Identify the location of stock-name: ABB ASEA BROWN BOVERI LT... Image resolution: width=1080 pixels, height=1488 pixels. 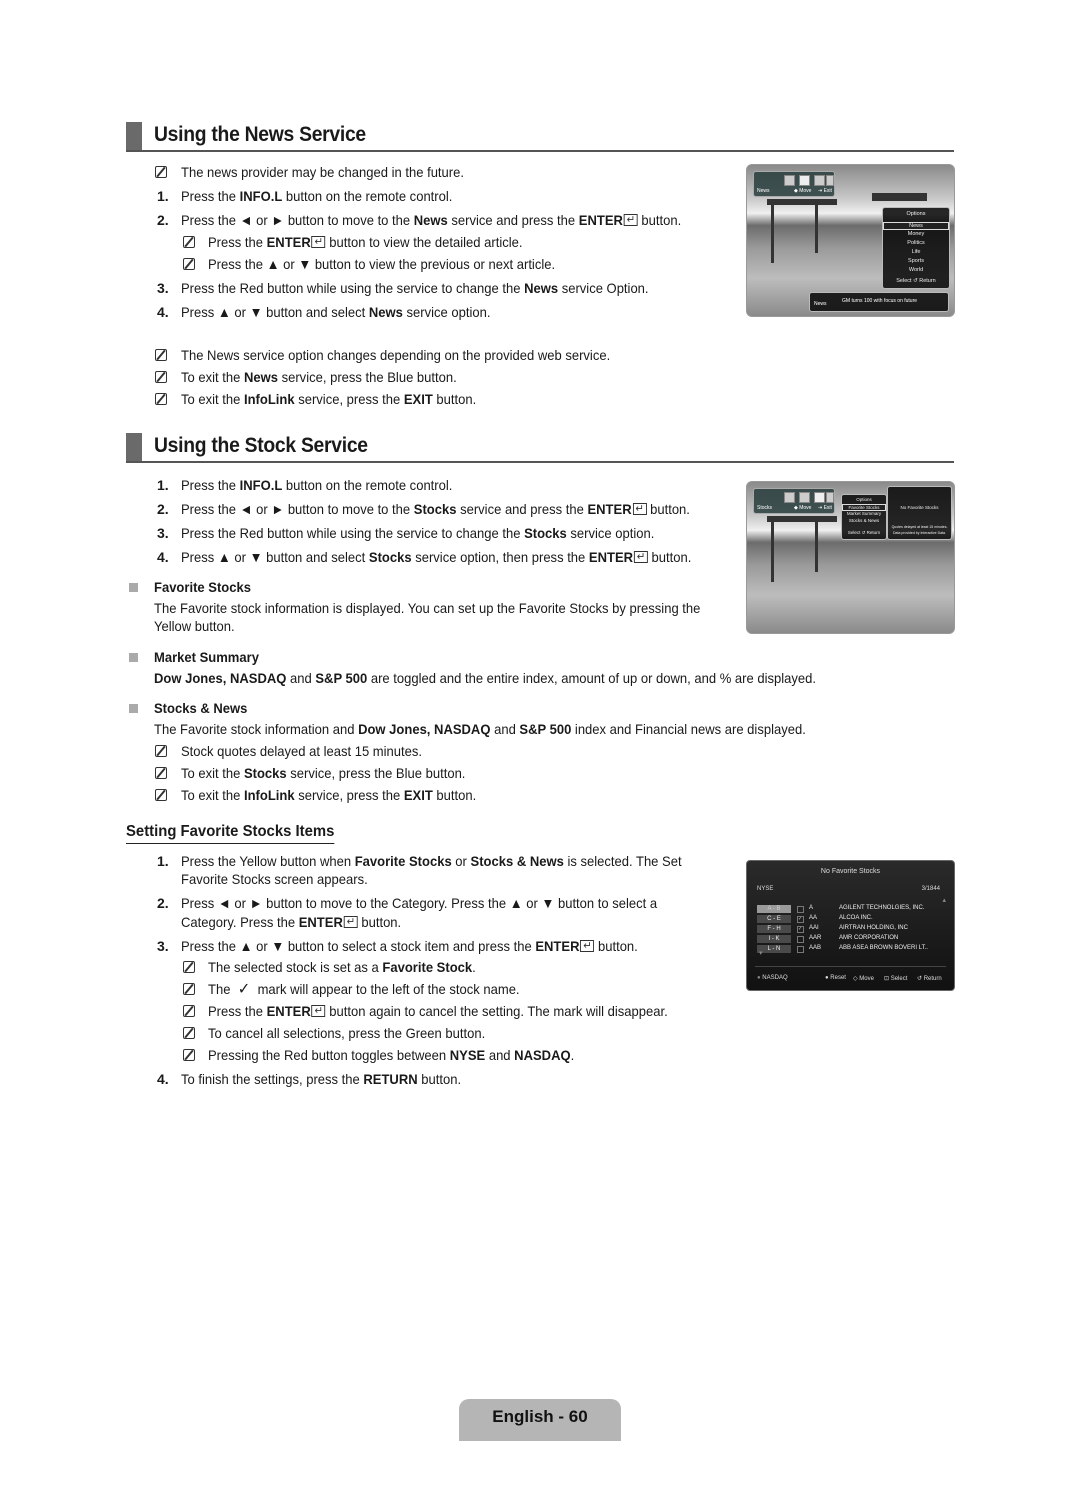
(883, 948).